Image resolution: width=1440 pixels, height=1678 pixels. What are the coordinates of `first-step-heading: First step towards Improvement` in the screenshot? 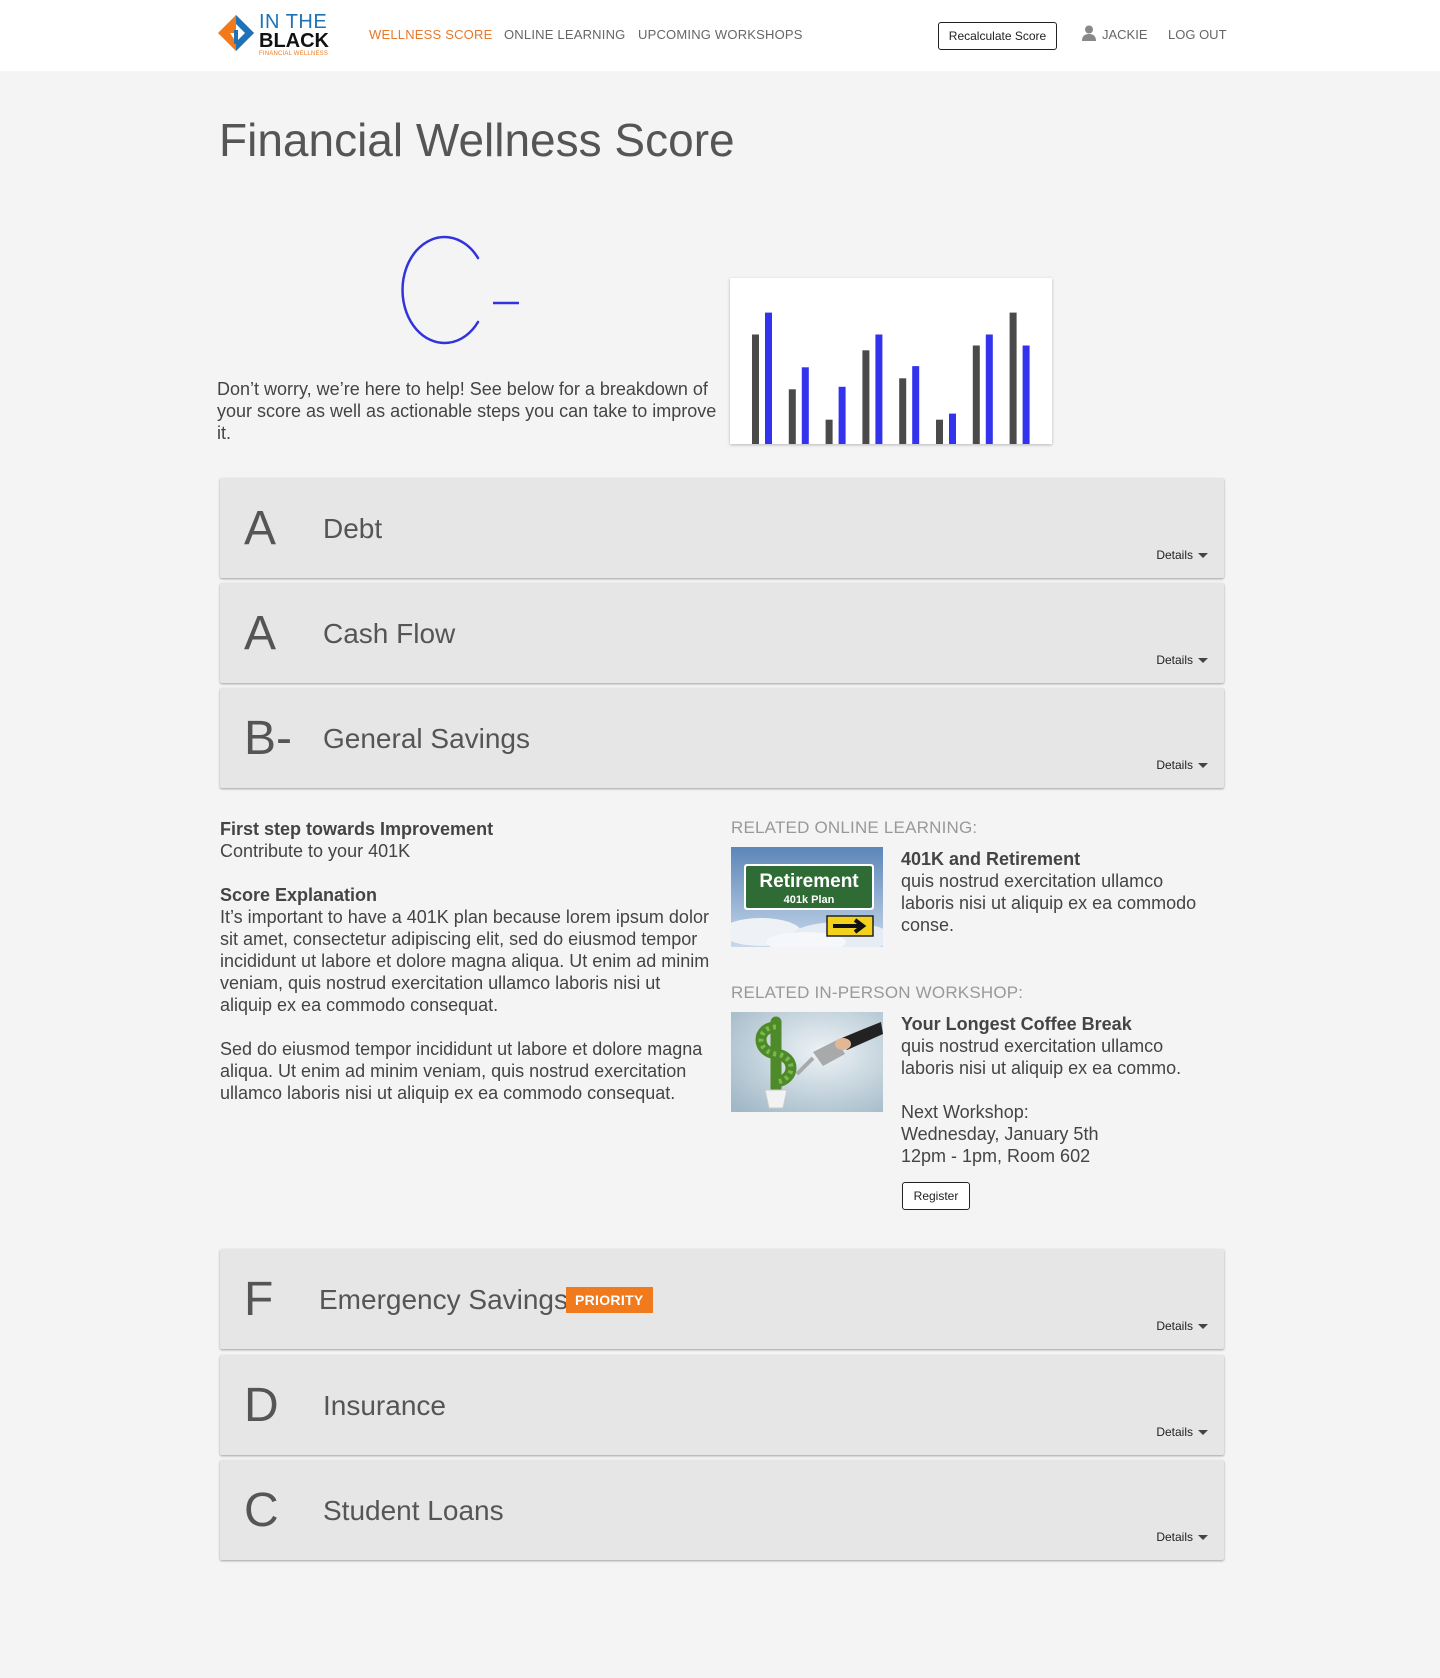 It's located at (357, 829).